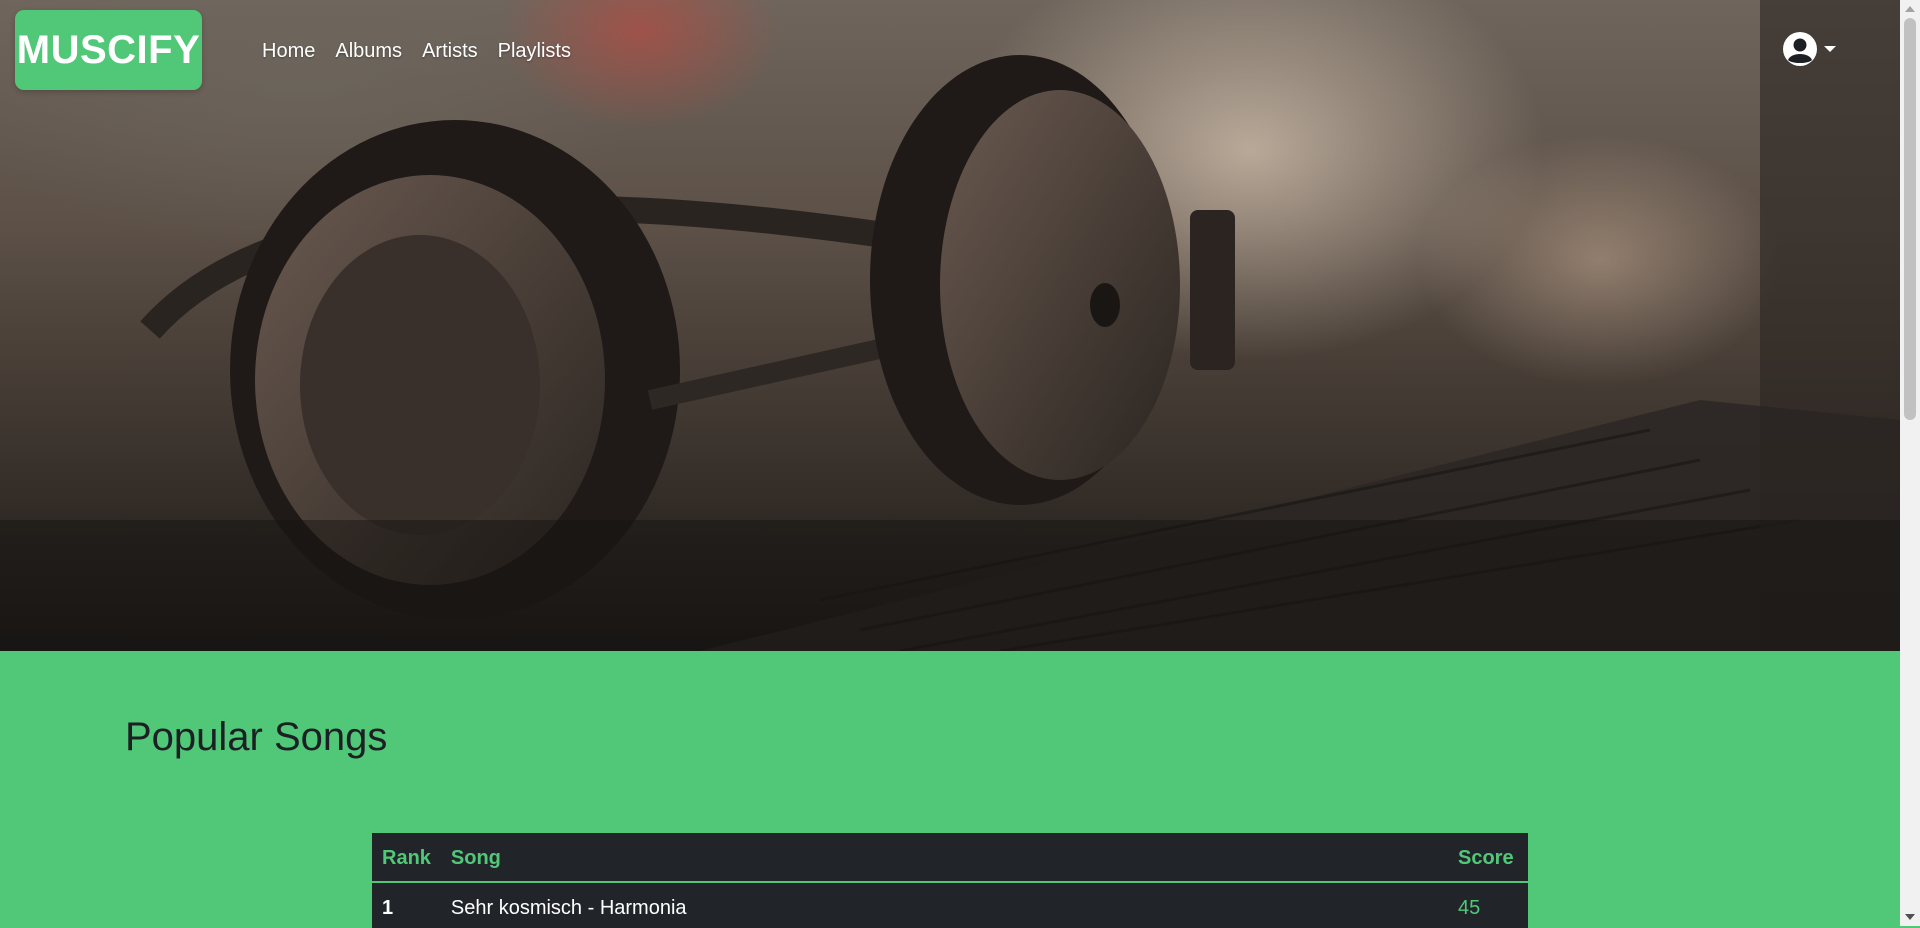 This screenshot has height=928, width=1920. What do you see at coordinates (950, 50) in the screenshot?
I see `top-navbar: MUSCIFY Home Albums Artists Playlists` at bounding box center [950, 50].